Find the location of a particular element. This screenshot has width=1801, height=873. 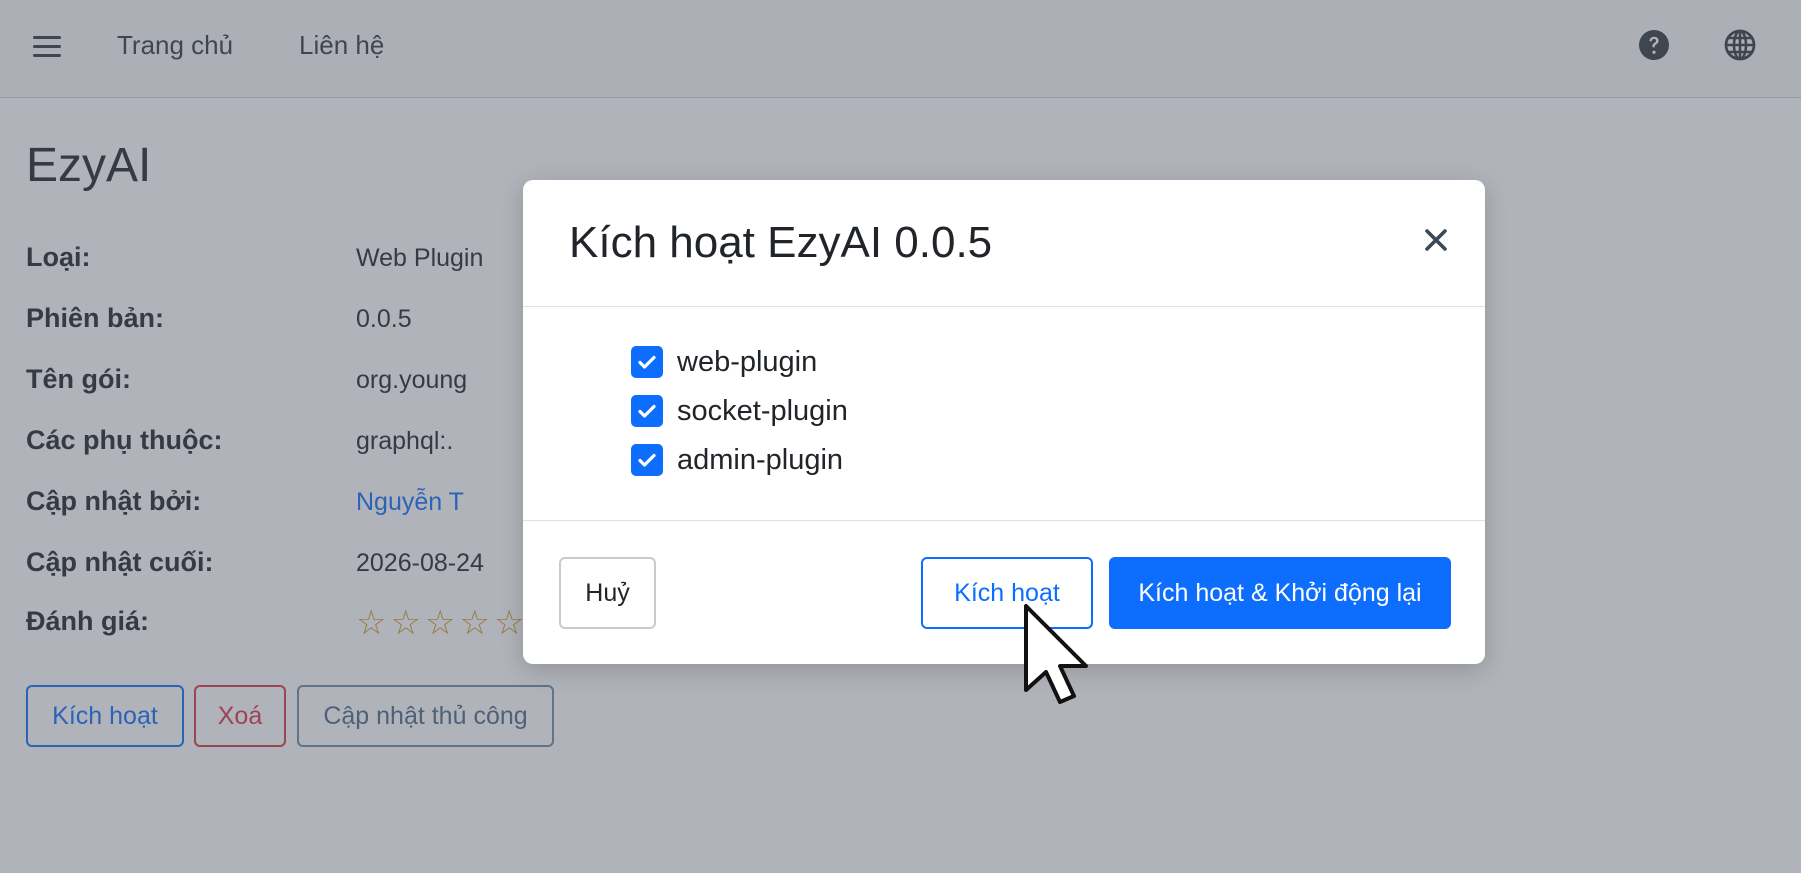

modal-title: Kích hoạt EzyAI 0.0.5 is located at coordinates (781, 242).